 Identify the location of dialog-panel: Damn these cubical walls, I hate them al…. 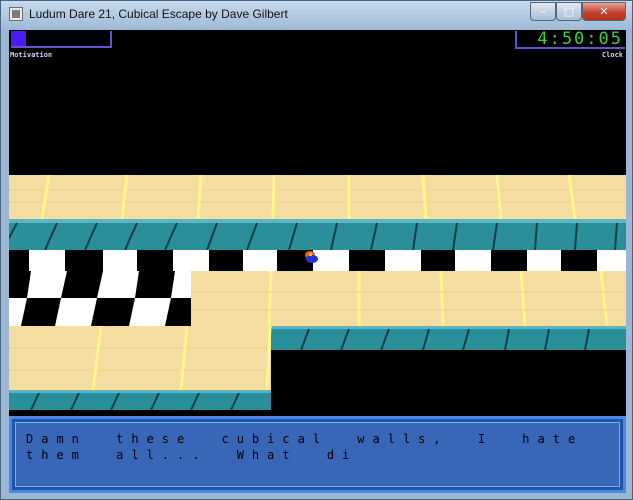
(317, 454).